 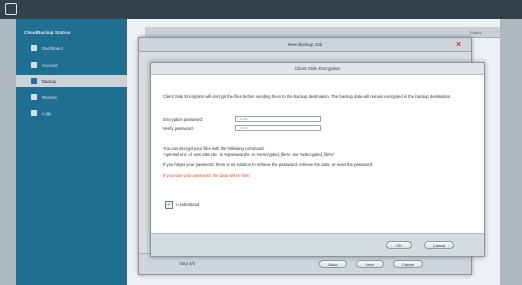 What do you see at coordinates (317, 244) in the screenshot?
I see `encryption-dialog-footer: OK Cancel` at bounding box center [317, 244].